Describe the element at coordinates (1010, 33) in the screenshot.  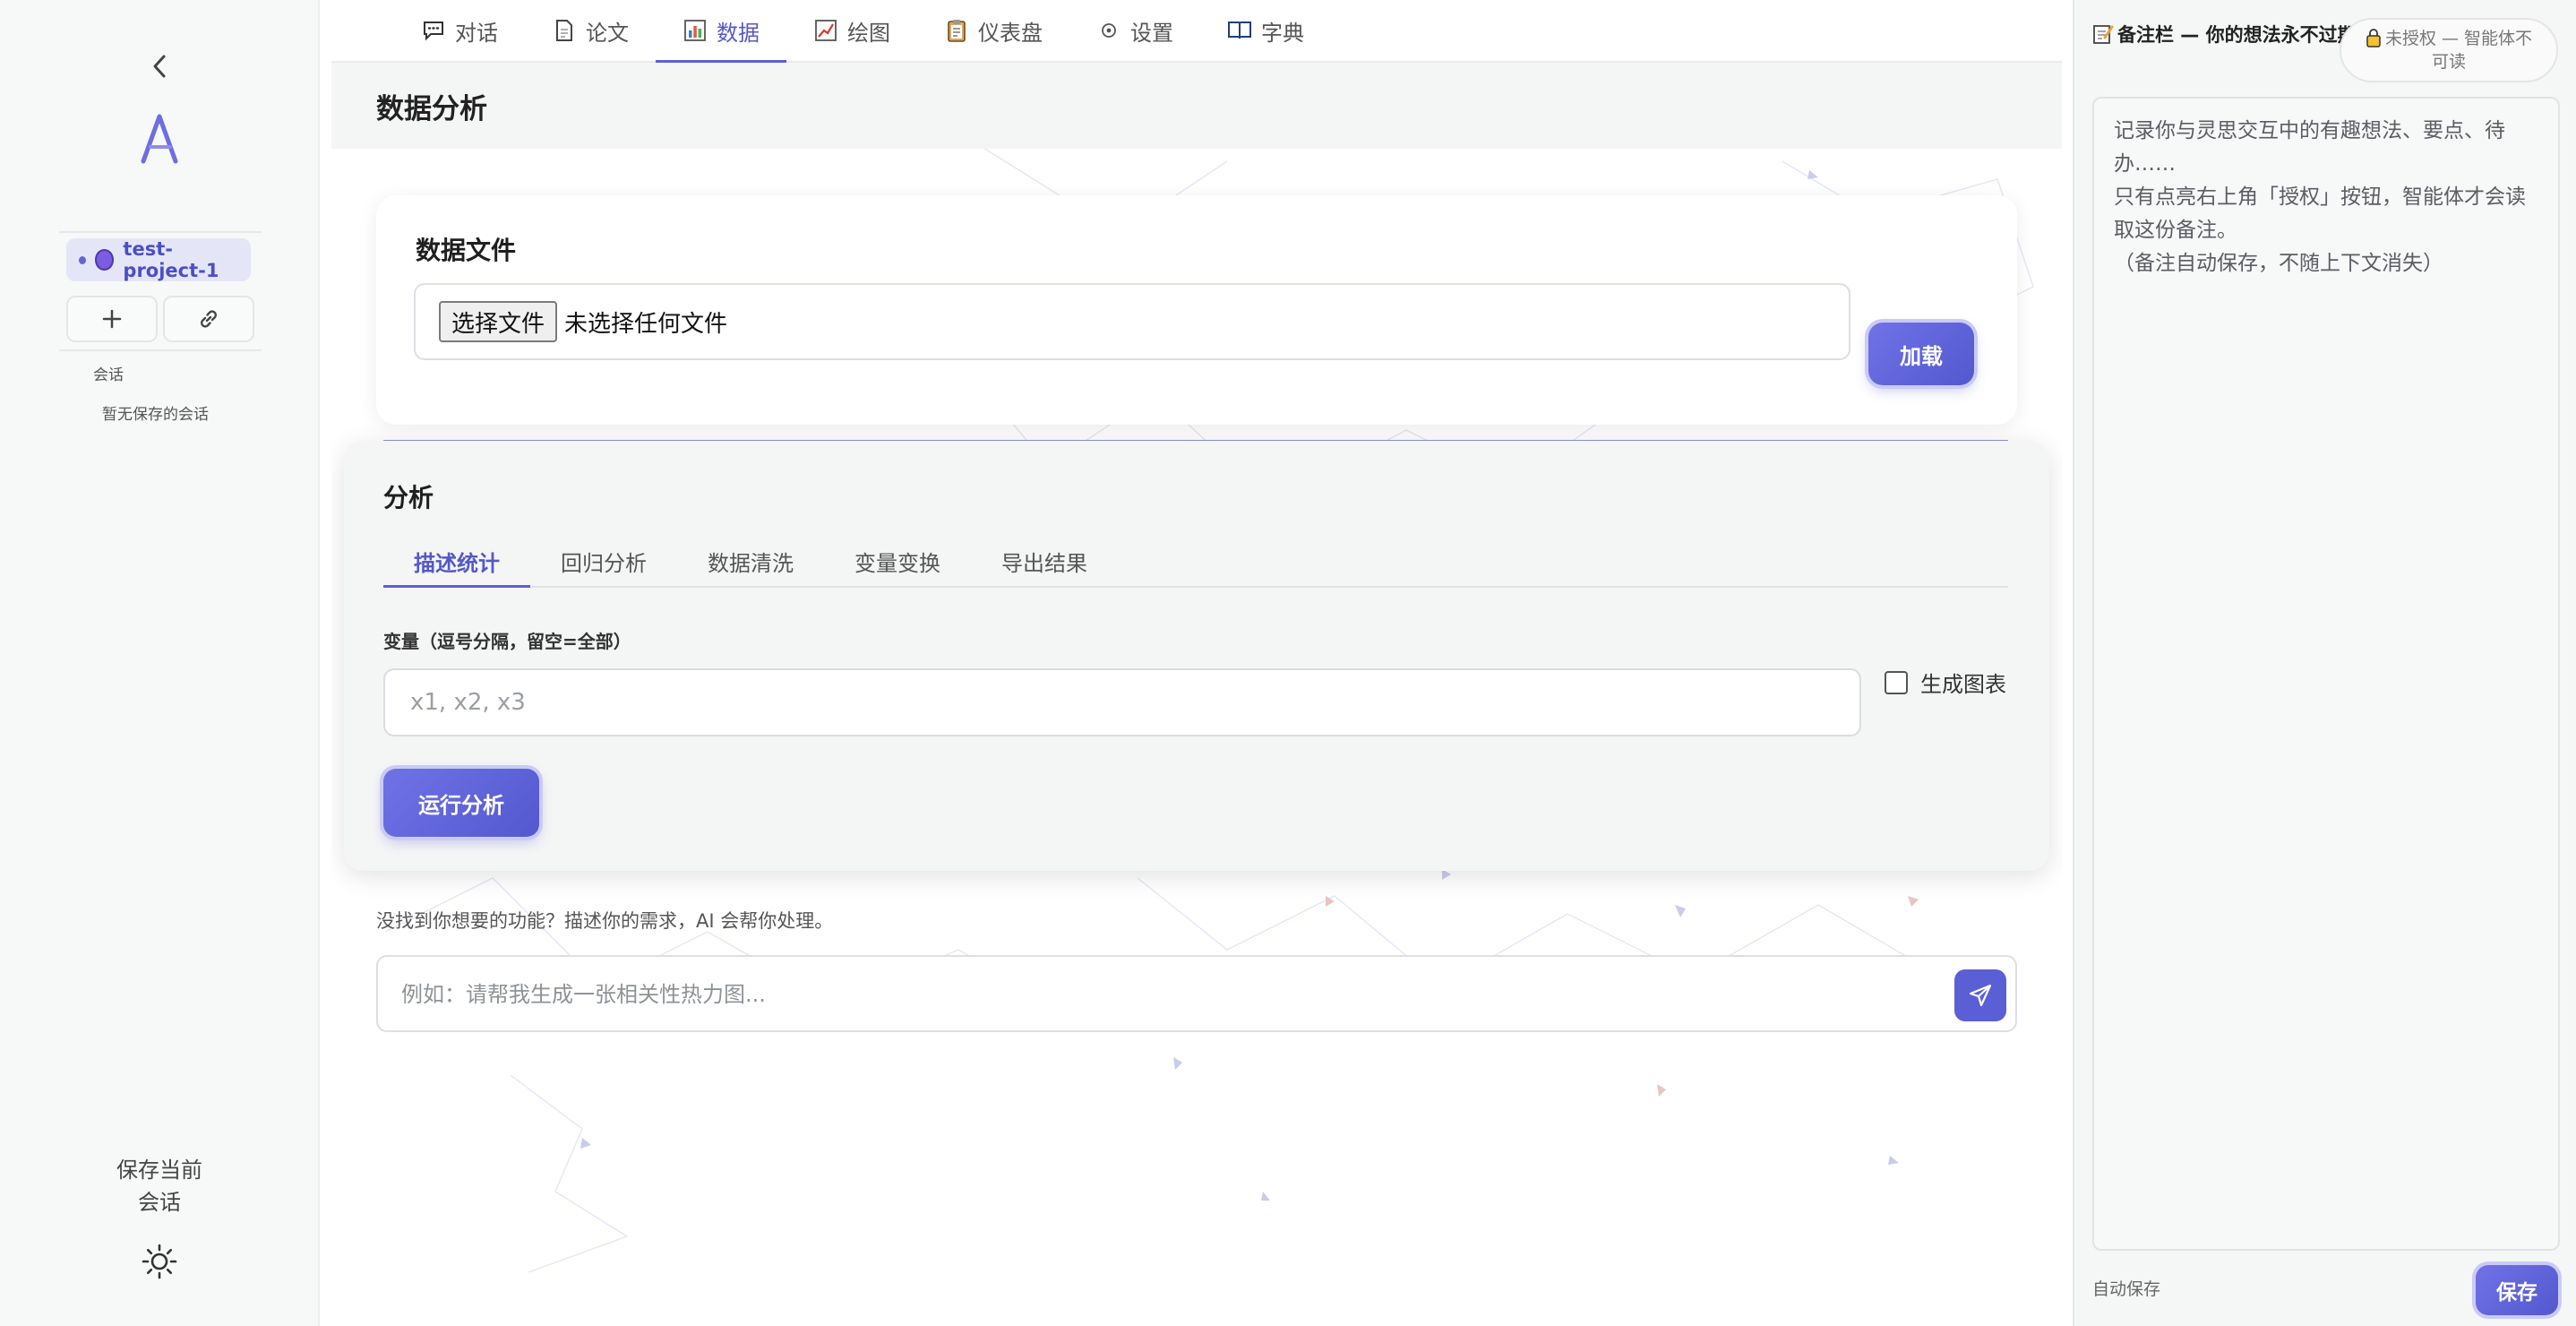
I see `tab-label: 仪表盘` at that location.